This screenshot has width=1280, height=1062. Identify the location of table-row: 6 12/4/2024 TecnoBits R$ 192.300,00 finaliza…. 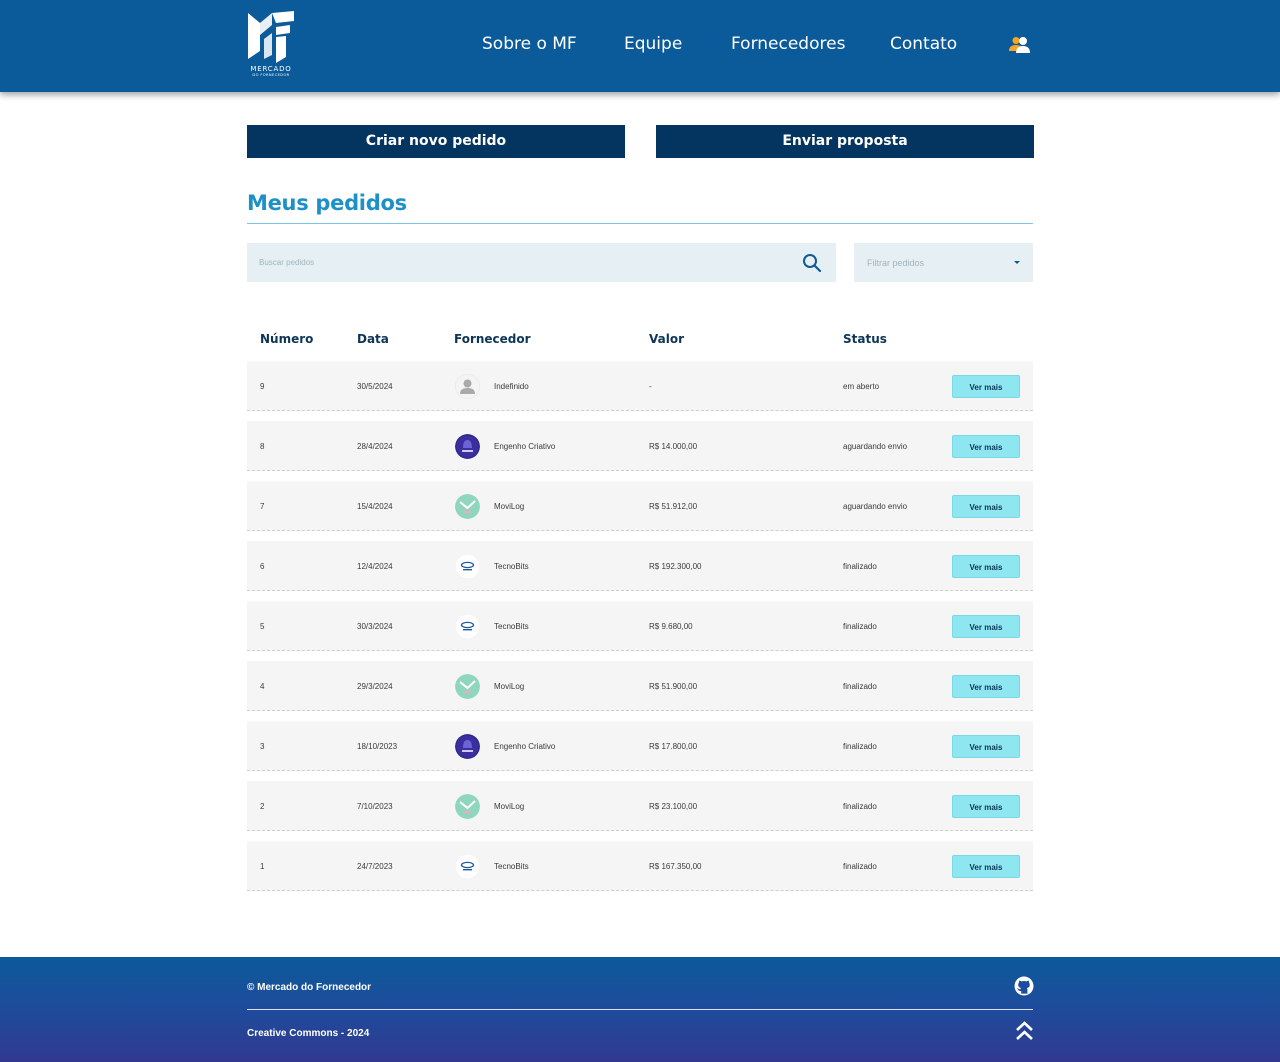
(640, 566).